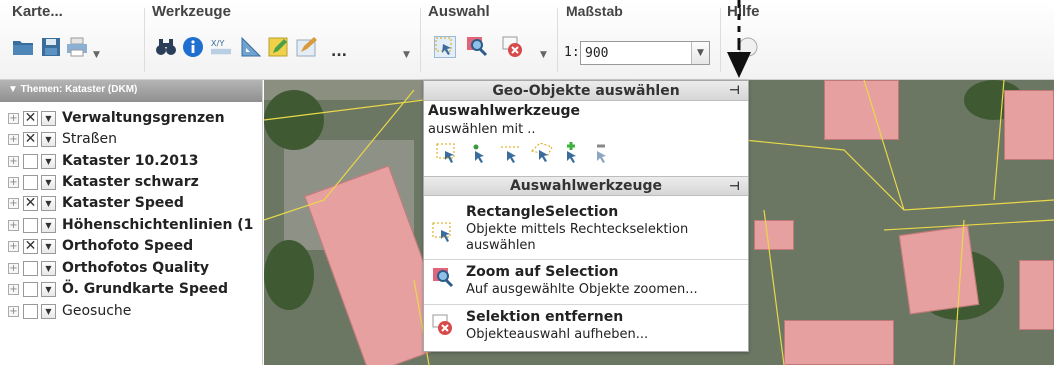  I want to click on layer-label: Ö. Grundkarte Speed, so click(145, 289).